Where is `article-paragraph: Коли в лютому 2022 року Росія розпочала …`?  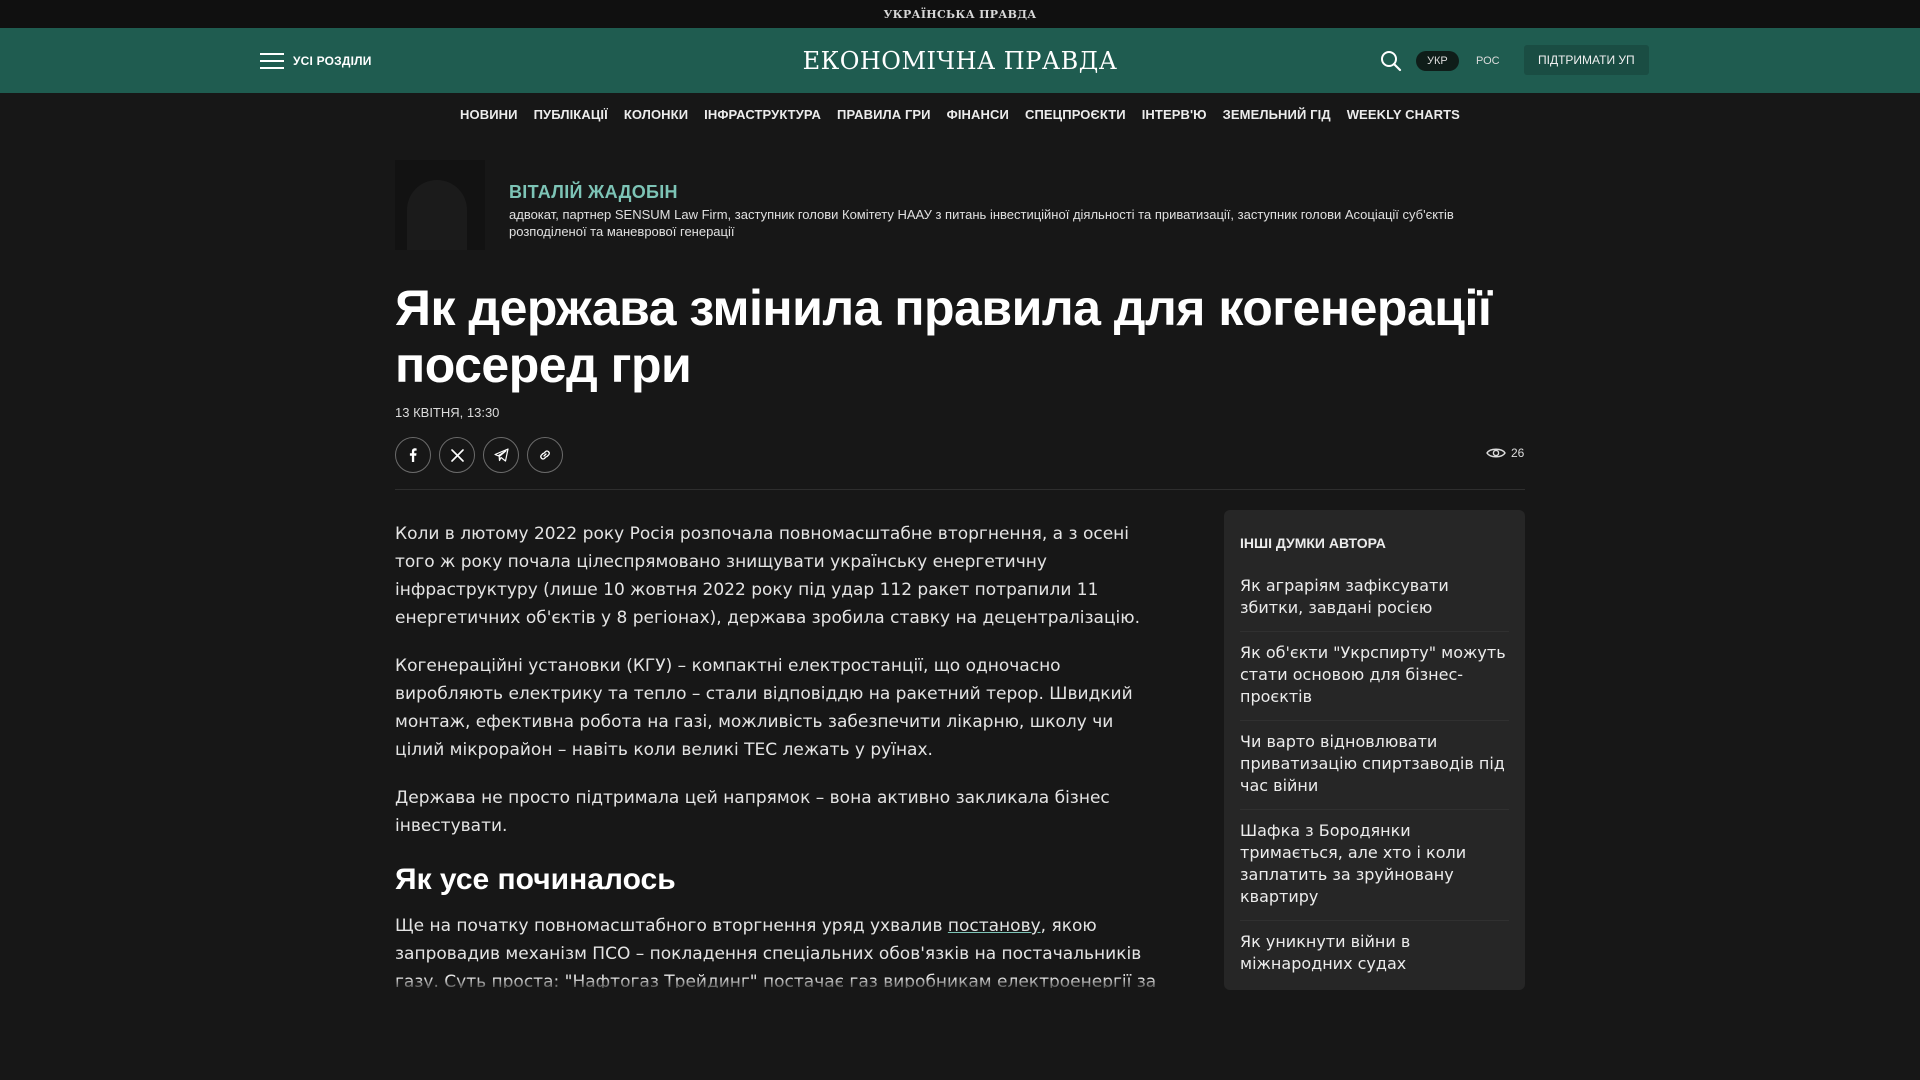 article-paragraph: Коли в лютому 2022 року Росія розпочала … is located at coordinates (767, 576).